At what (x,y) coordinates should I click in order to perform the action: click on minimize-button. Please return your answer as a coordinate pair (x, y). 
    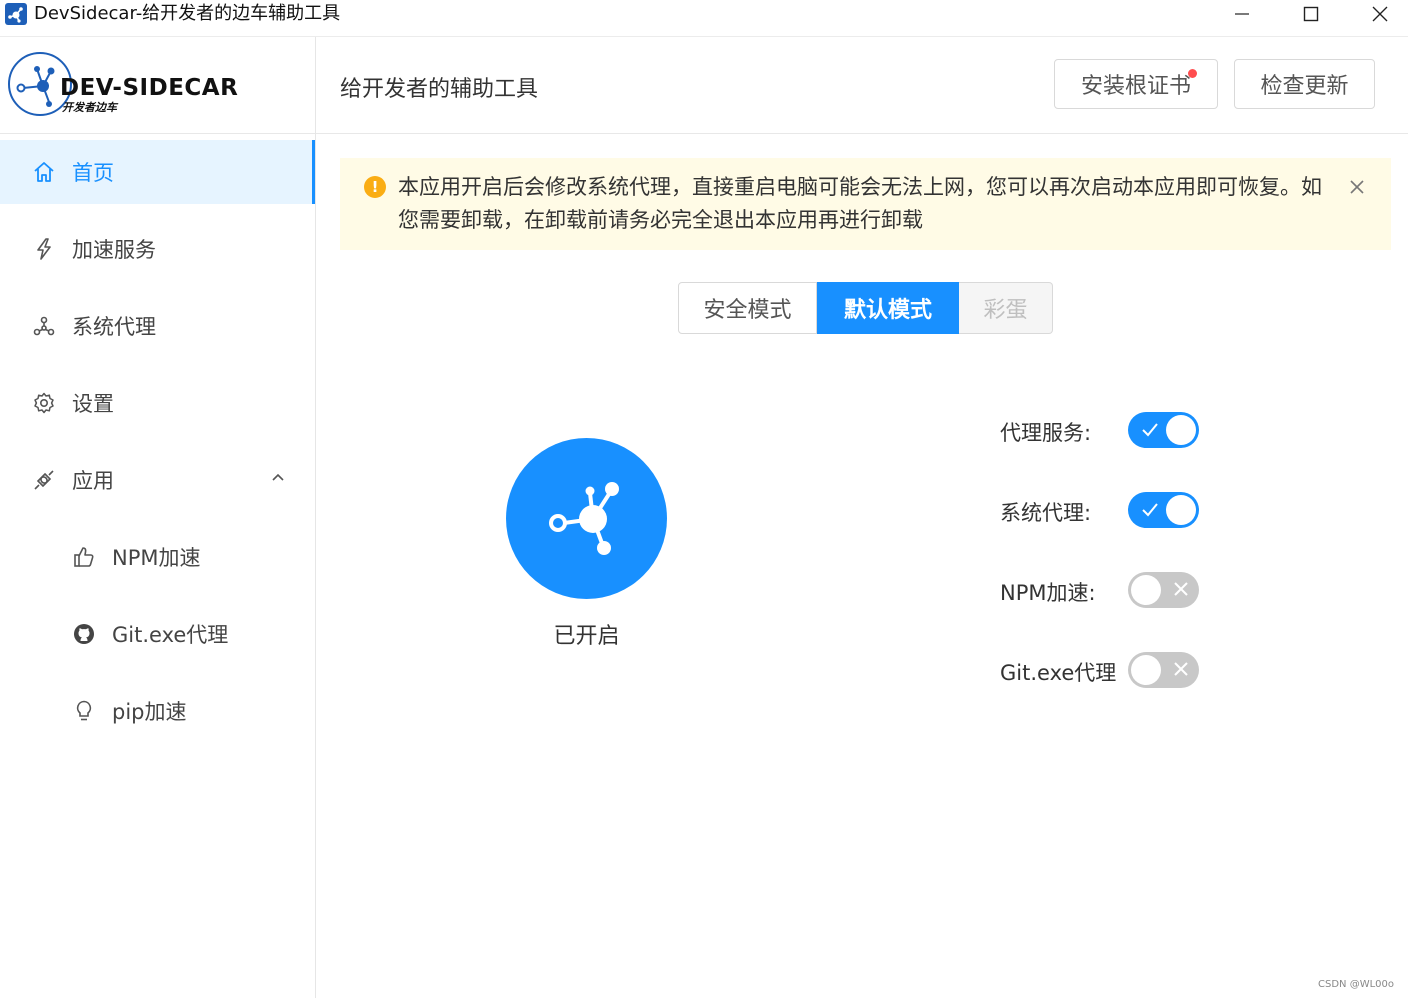
    Looking at the image, I should click on (1242, 15).